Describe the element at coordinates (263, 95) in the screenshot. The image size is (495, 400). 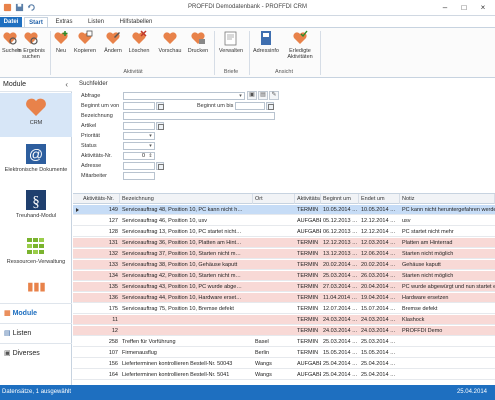
I see `query-new-icon: ▤` at that location.